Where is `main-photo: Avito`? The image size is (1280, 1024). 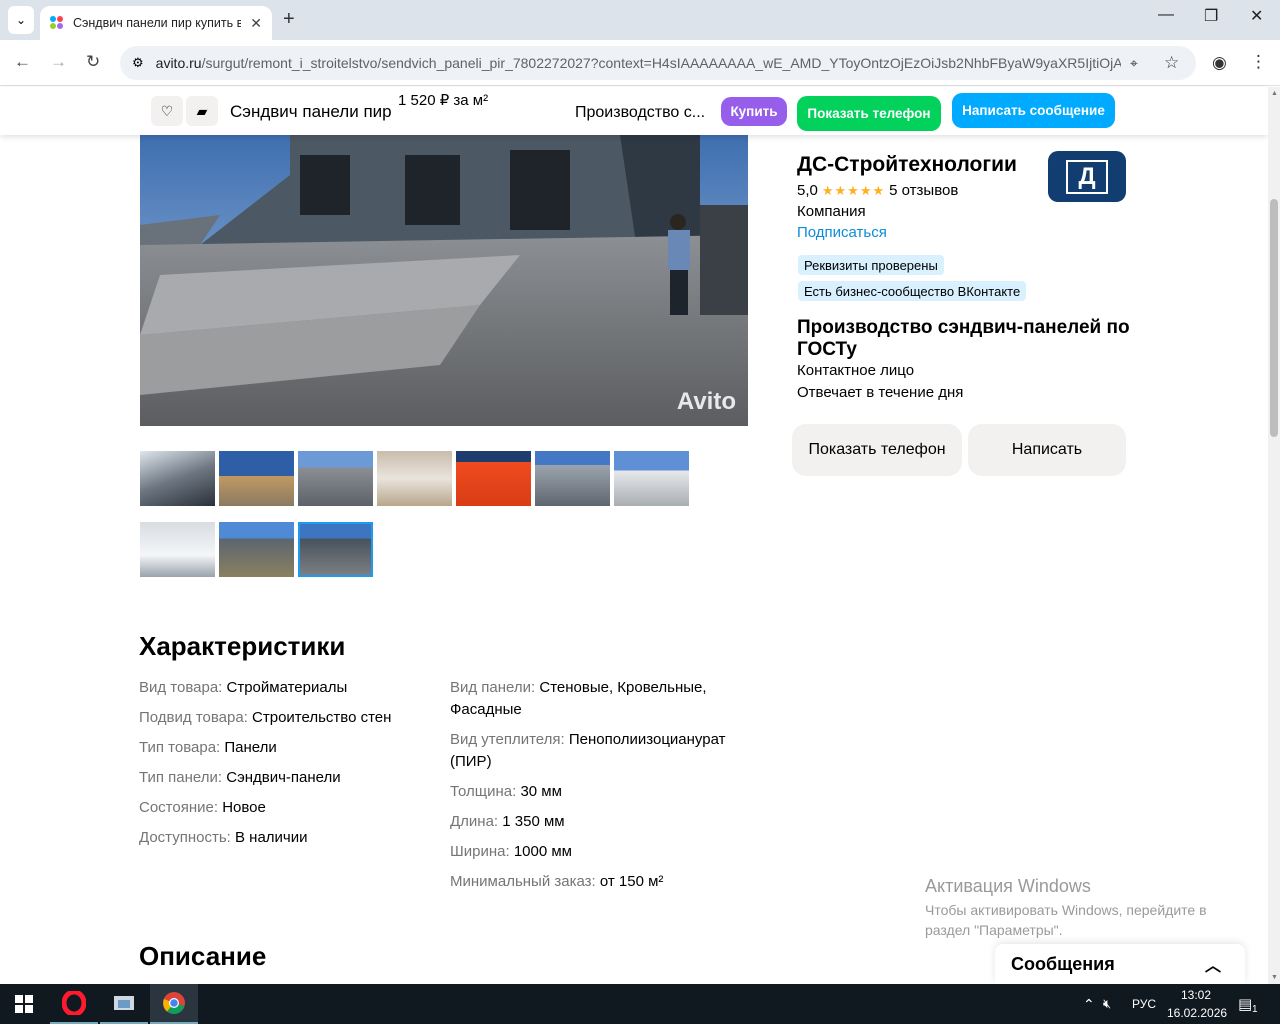
main-photo: Avito is located at coordinates (444, 280).